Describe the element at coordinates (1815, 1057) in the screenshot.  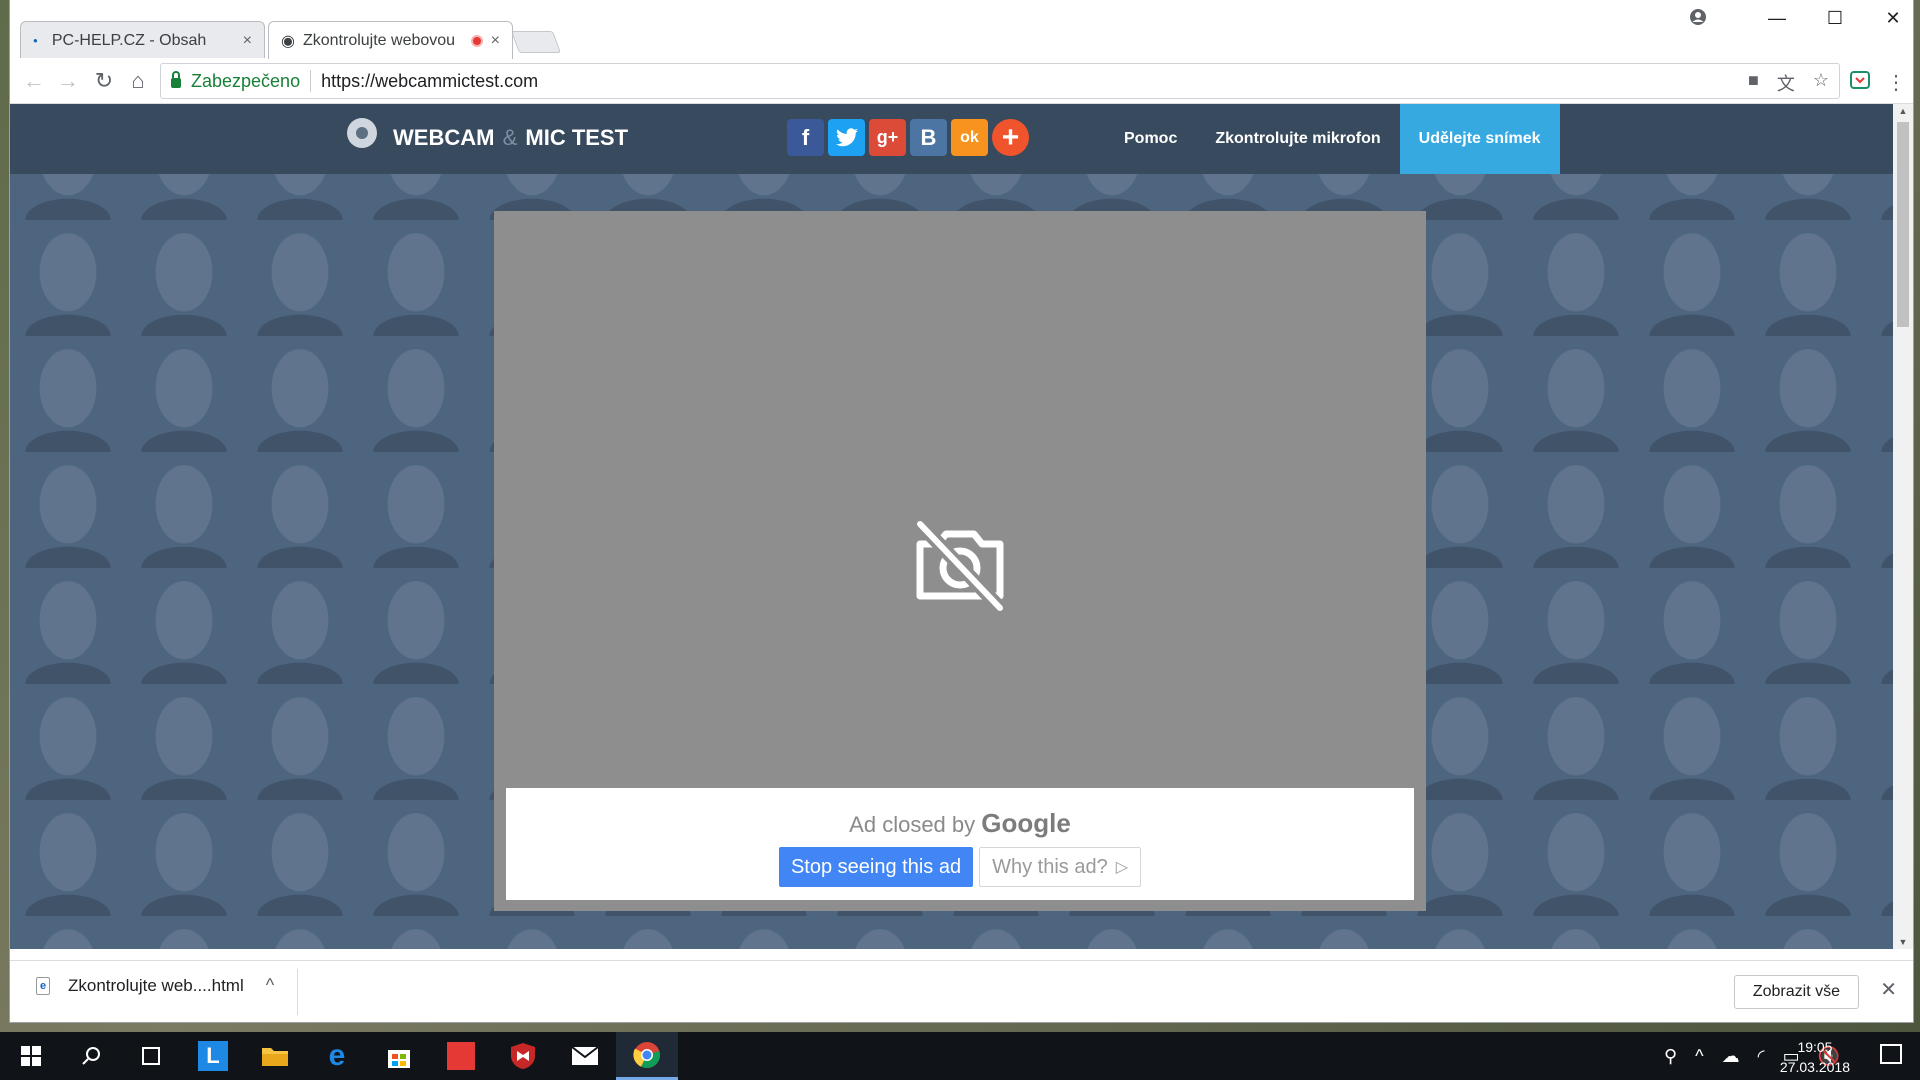
I see `taskbar-clock: 19:05 27.03.2018` at that location.